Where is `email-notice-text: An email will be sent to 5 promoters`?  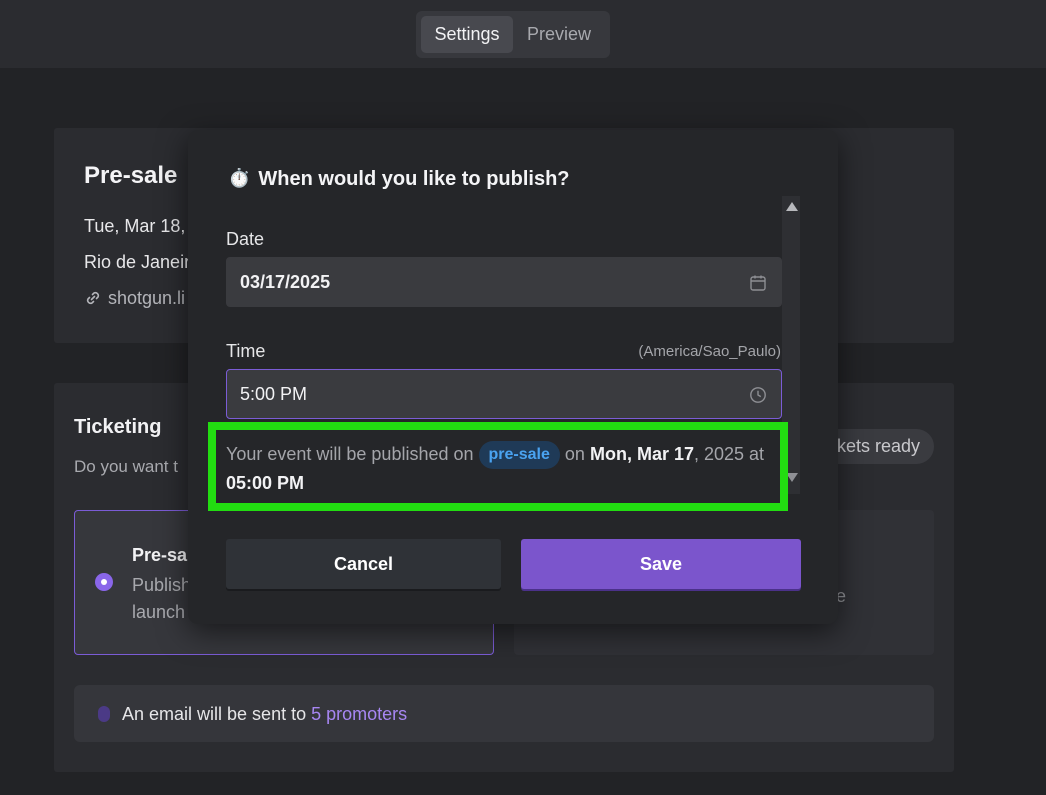
email-notice-text: An email will be sent to 5 promoters is located at coordinates (264, 714).